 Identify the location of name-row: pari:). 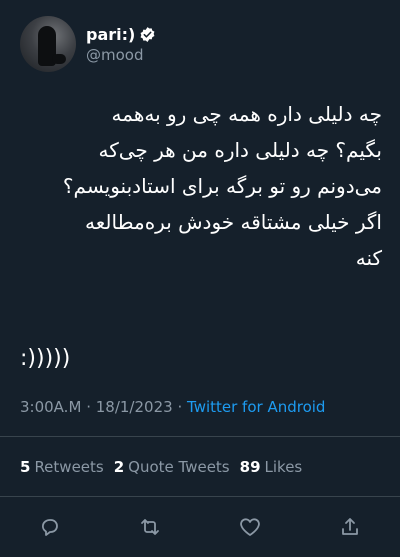
(121, 34).